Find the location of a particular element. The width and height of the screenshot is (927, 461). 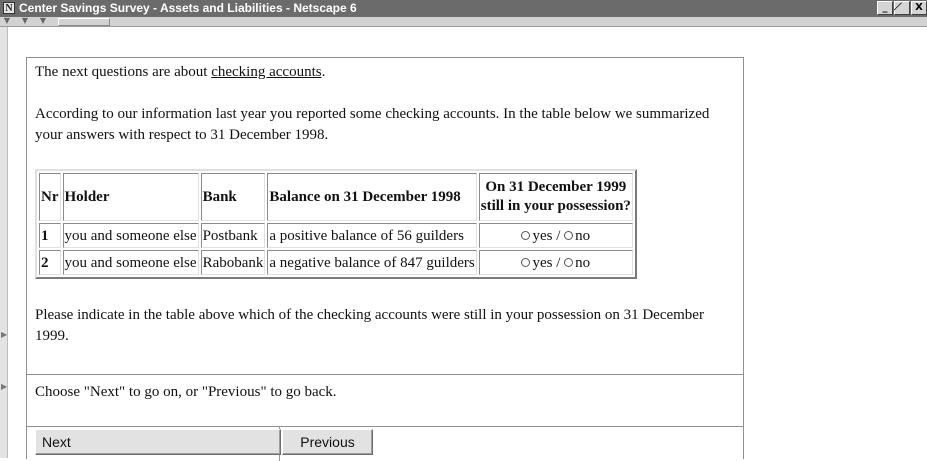

window-controls: _ ̸ X is located at coordinates (902, 8).